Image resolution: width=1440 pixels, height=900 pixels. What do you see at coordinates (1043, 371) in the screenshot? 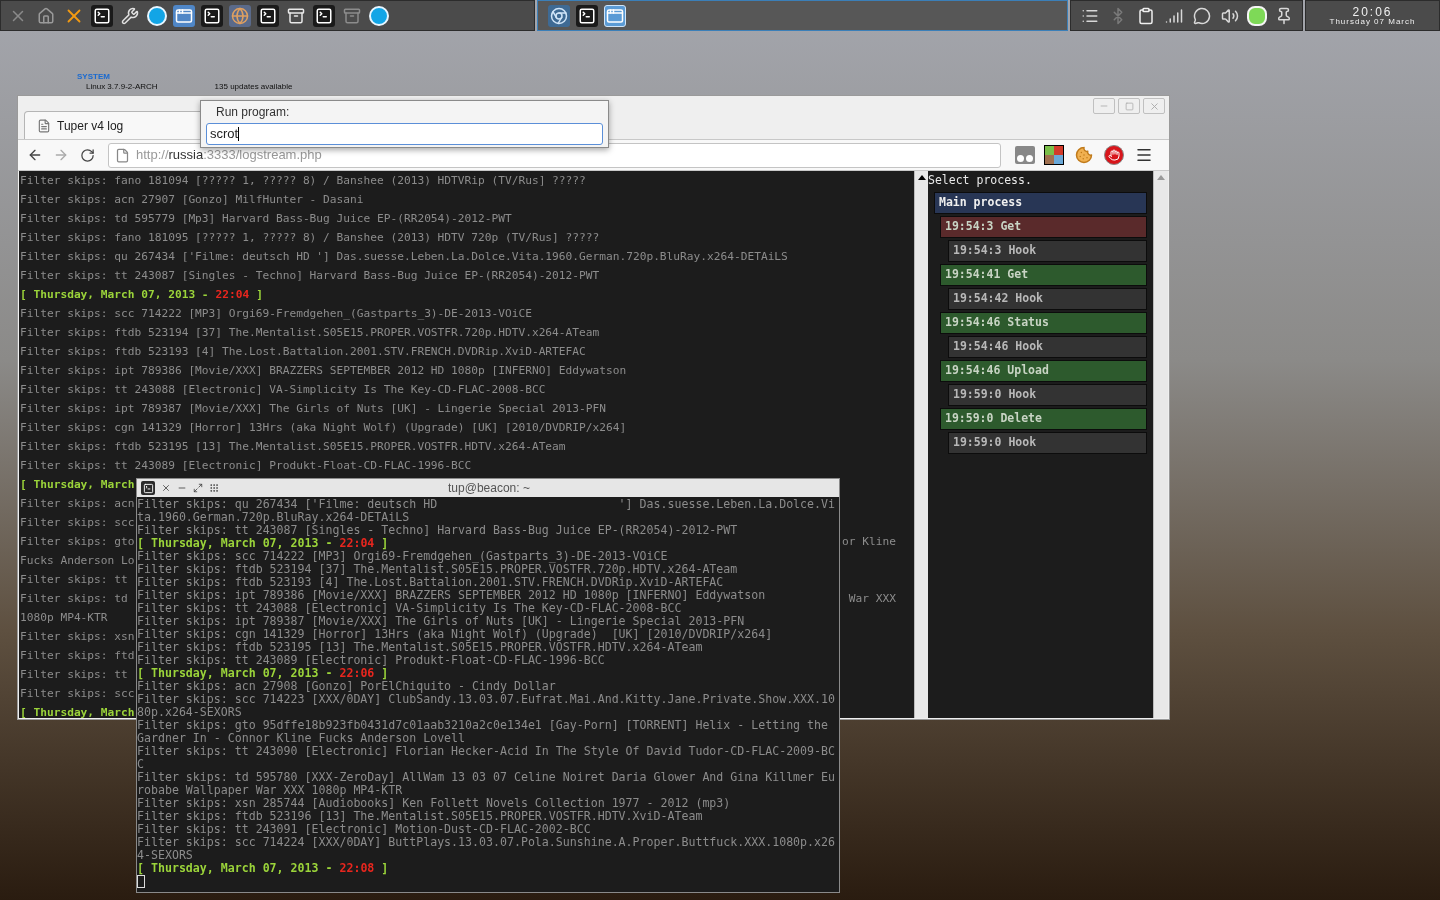
I see `process-item: 19:54:46 Upload` at bounding box center [1043, 371].